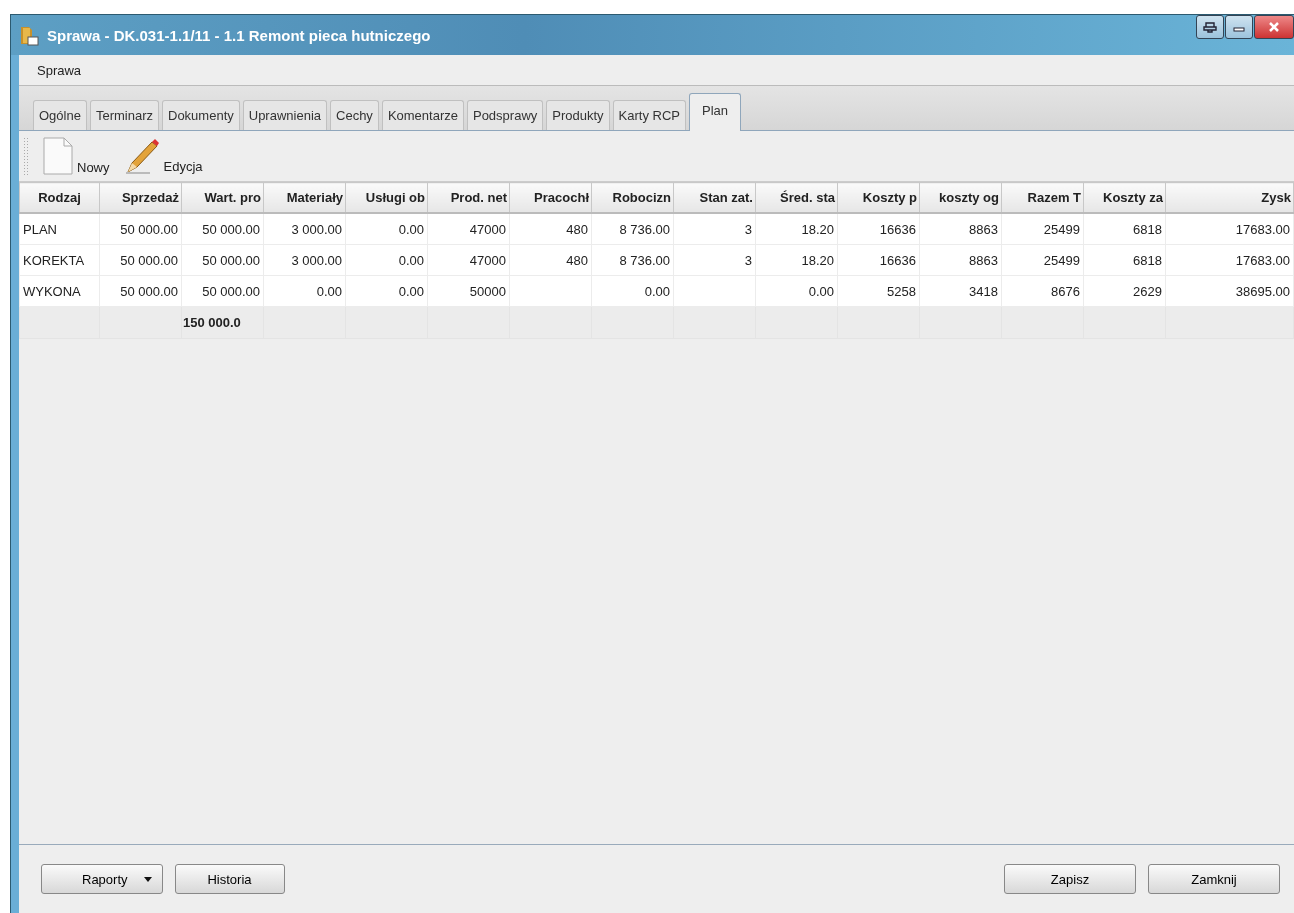  What do you see at coordinates (212, 322) in the screenshot?
I see `total-value: 150 000.0` at bounding box center [212, 322].